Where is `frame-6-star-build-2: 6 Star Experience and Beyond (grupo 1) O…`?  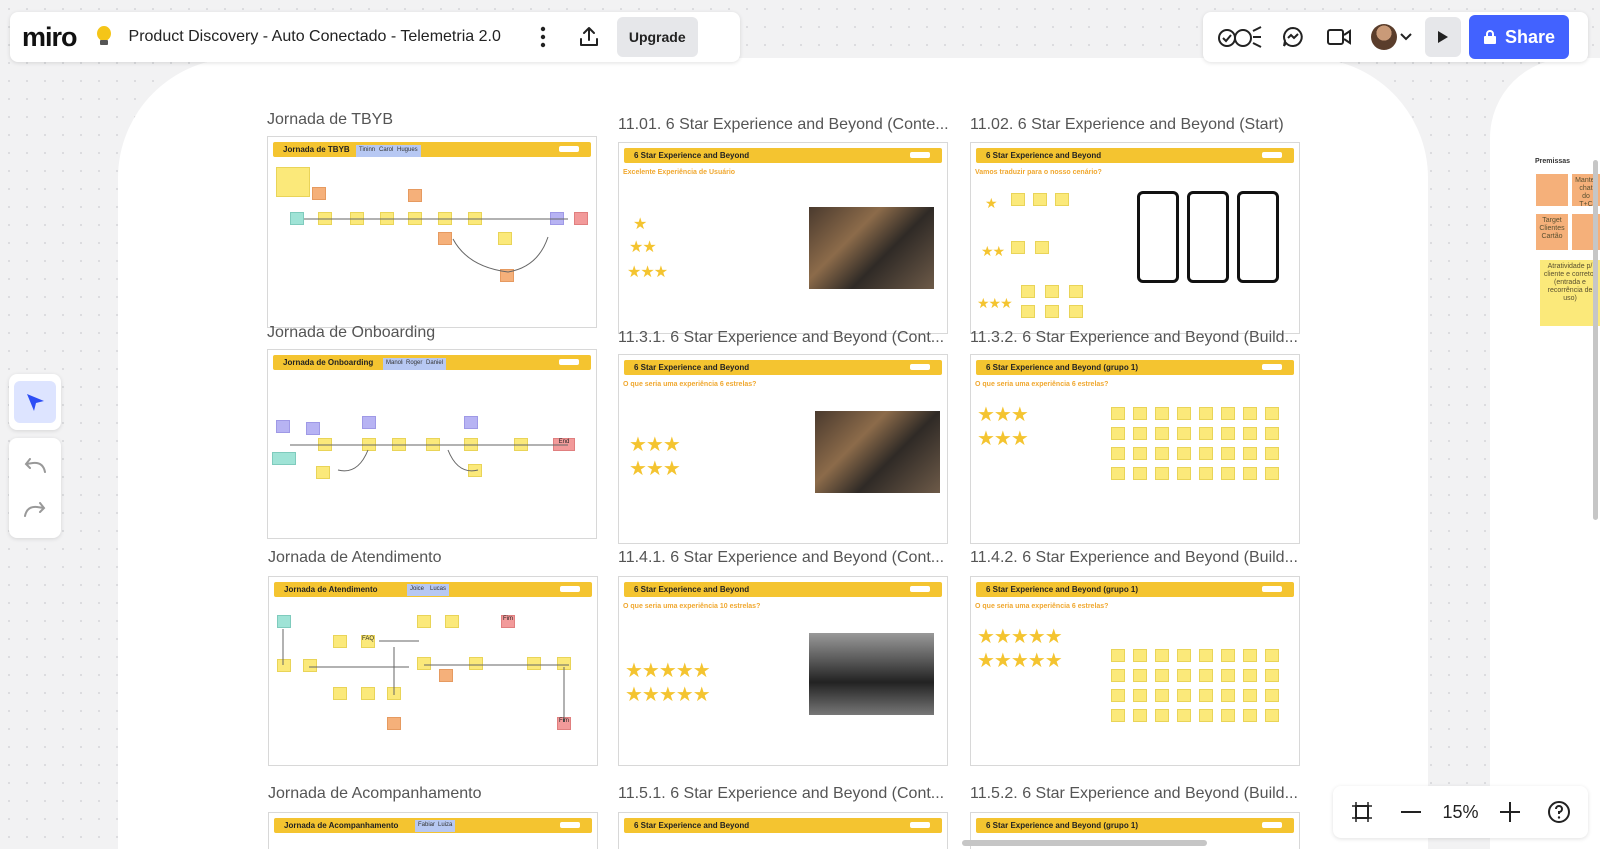 frame-6-star-build-2: 6 Star Experience and Beyond (grupo 1) O… is located at coordinates (1135, 671).